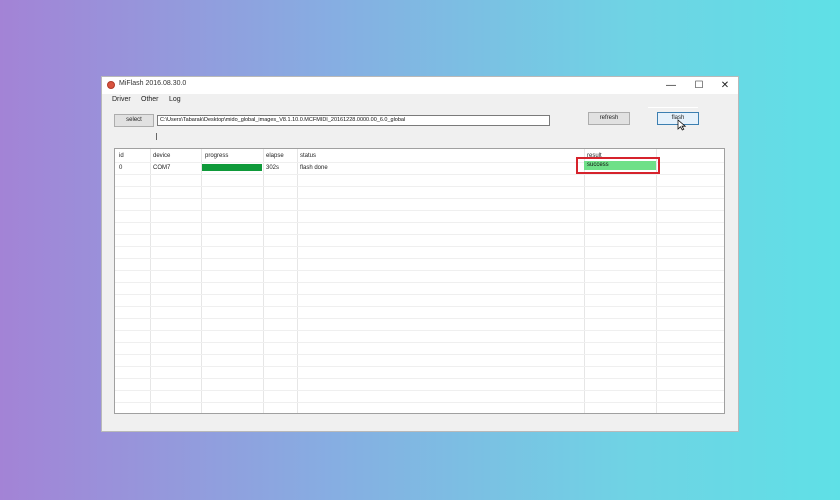  I want to click on menu-other: Other, so click(150, 99).